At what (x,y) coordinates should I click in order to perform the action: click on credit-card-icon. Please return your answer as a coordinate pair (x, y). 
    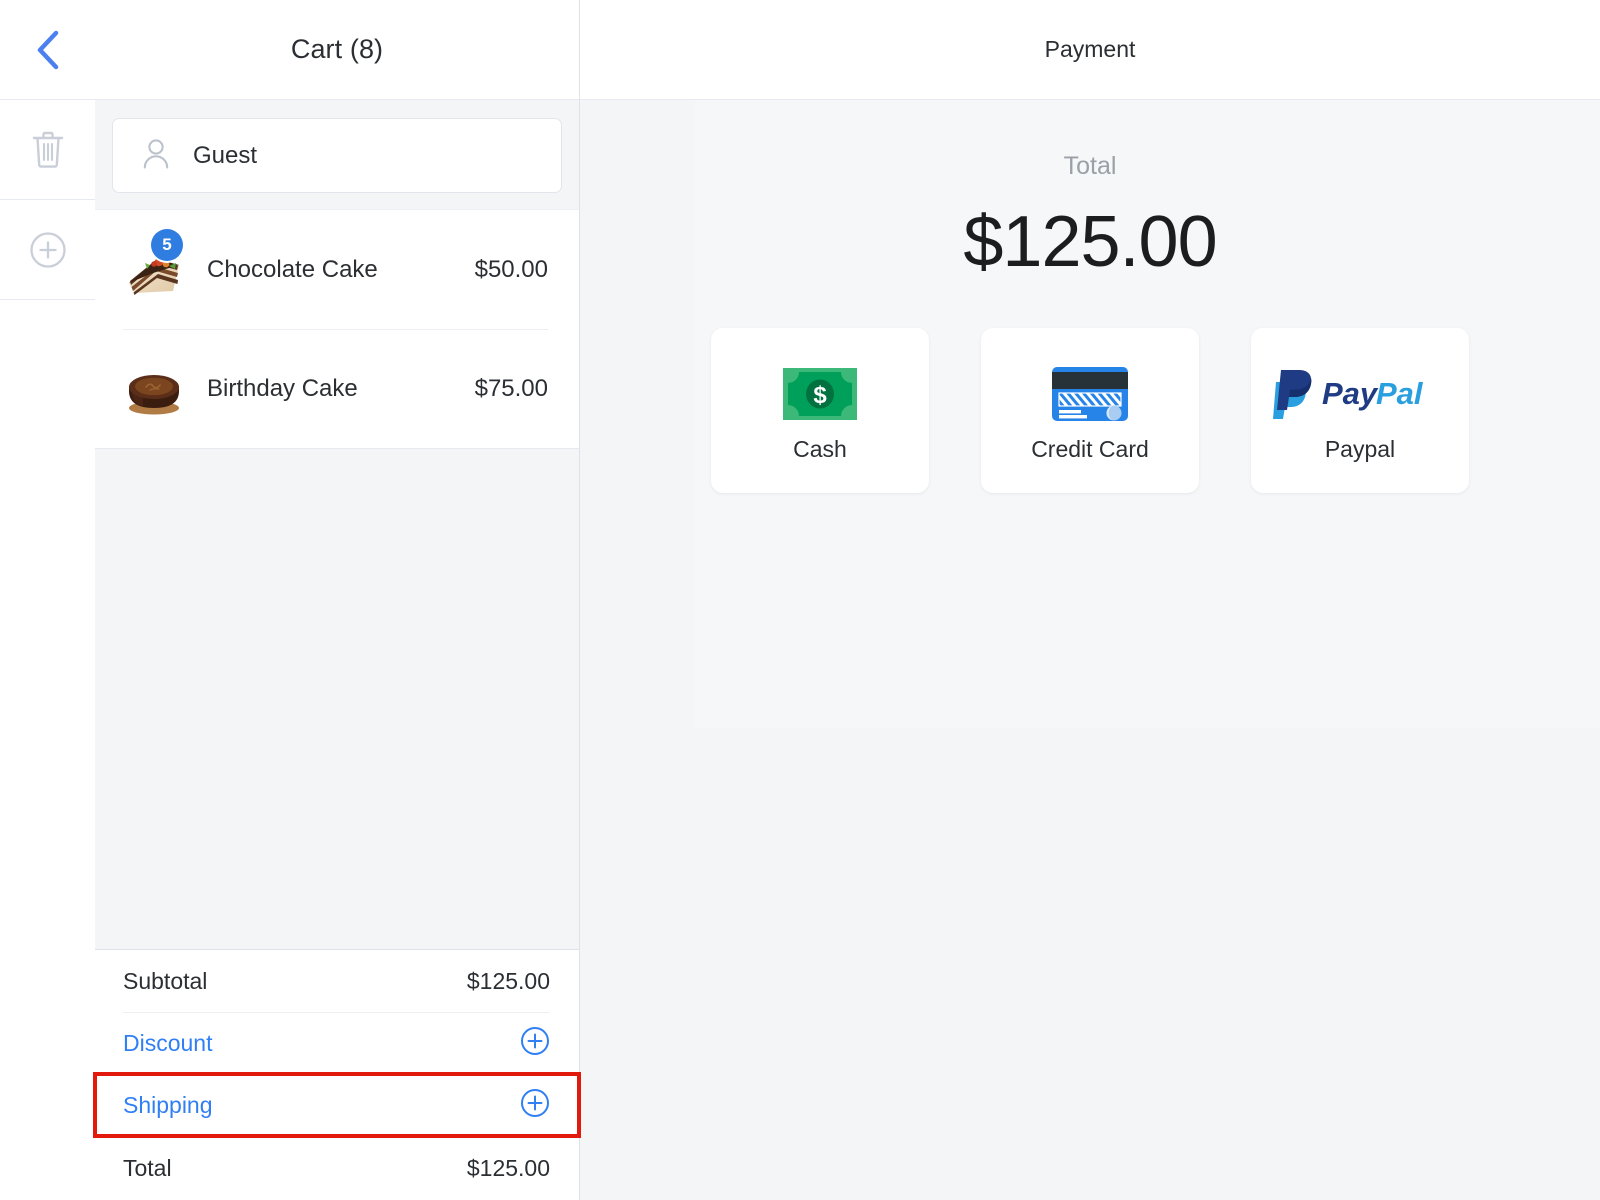
    Looking at the image, I should click on (1090, 394).